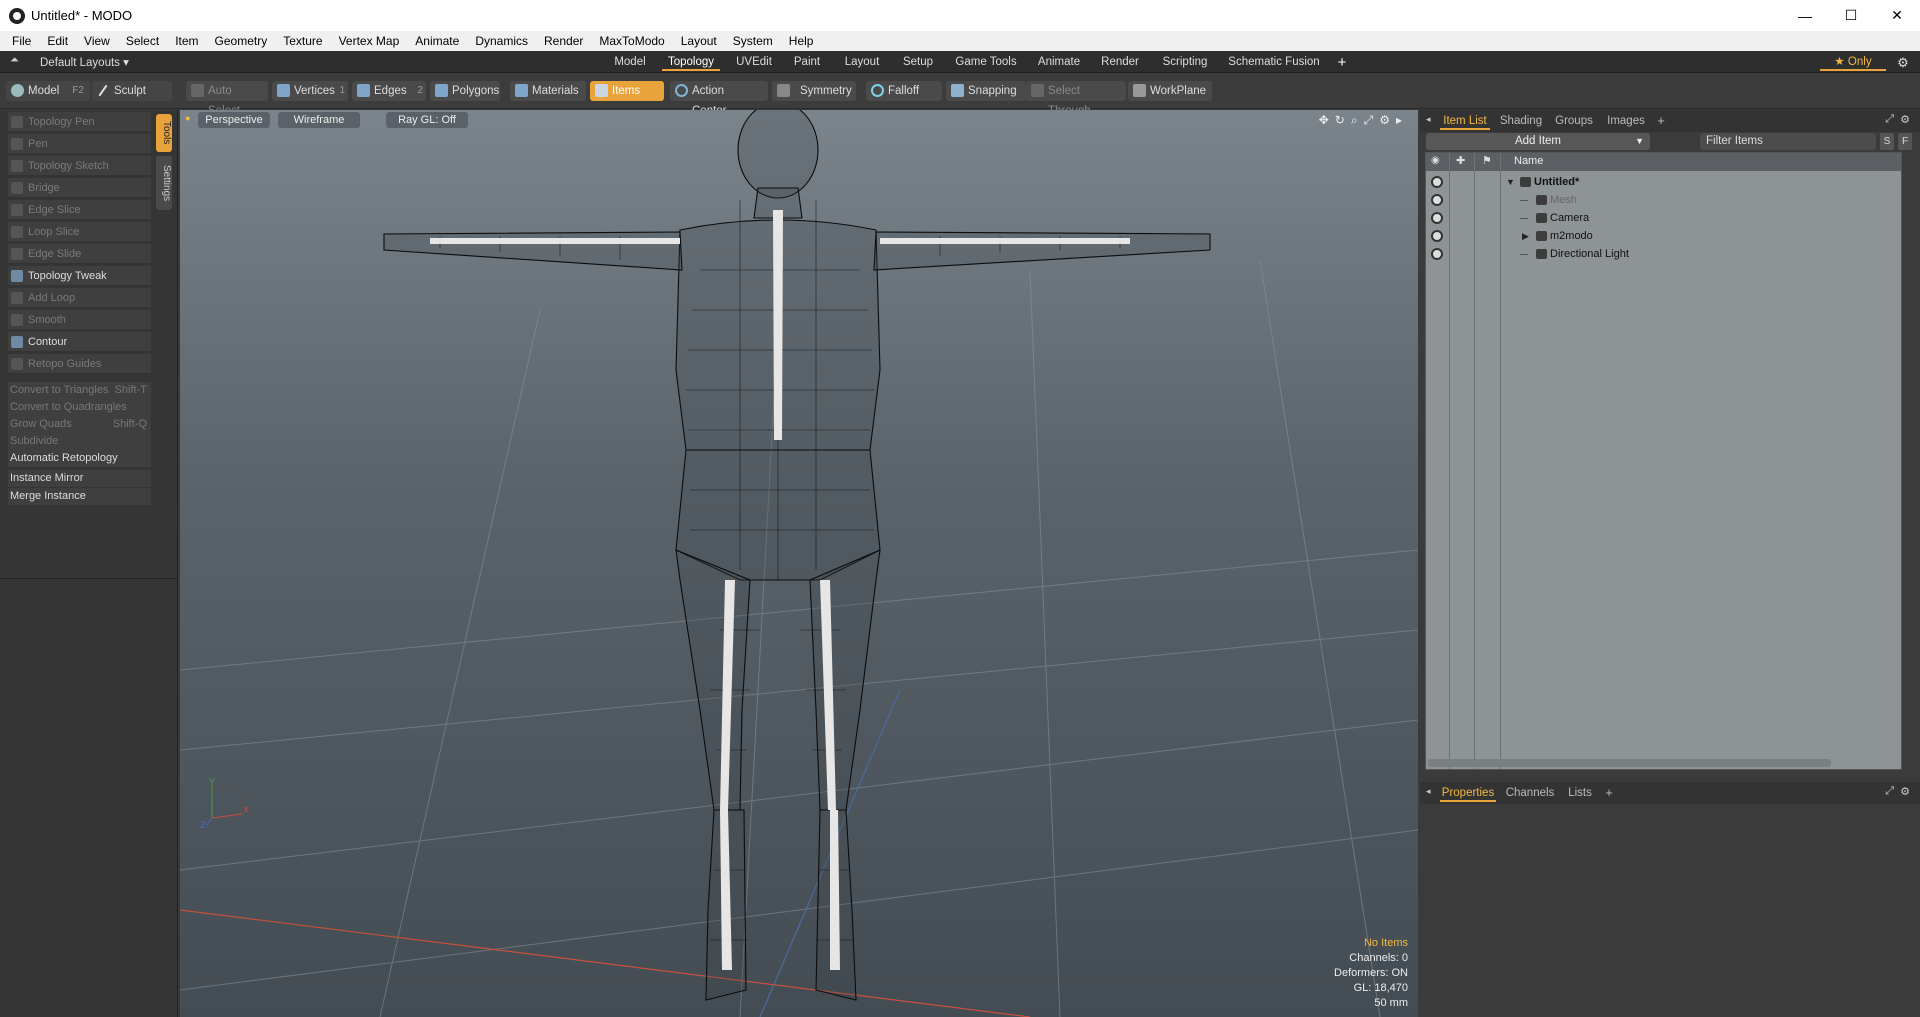  I want to click on command-grow-quads: Grow Quads Shift-Q, so click(79, 424).